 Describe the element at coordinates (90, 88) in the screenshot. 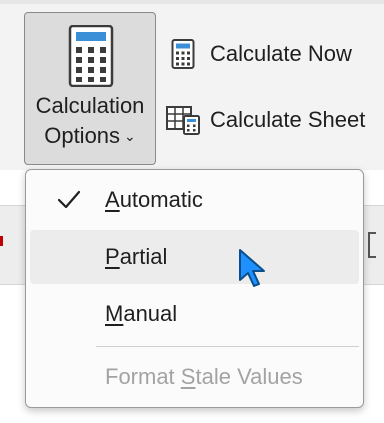

I see `calculation-options-button: Calculation Options ⌄` at that location.